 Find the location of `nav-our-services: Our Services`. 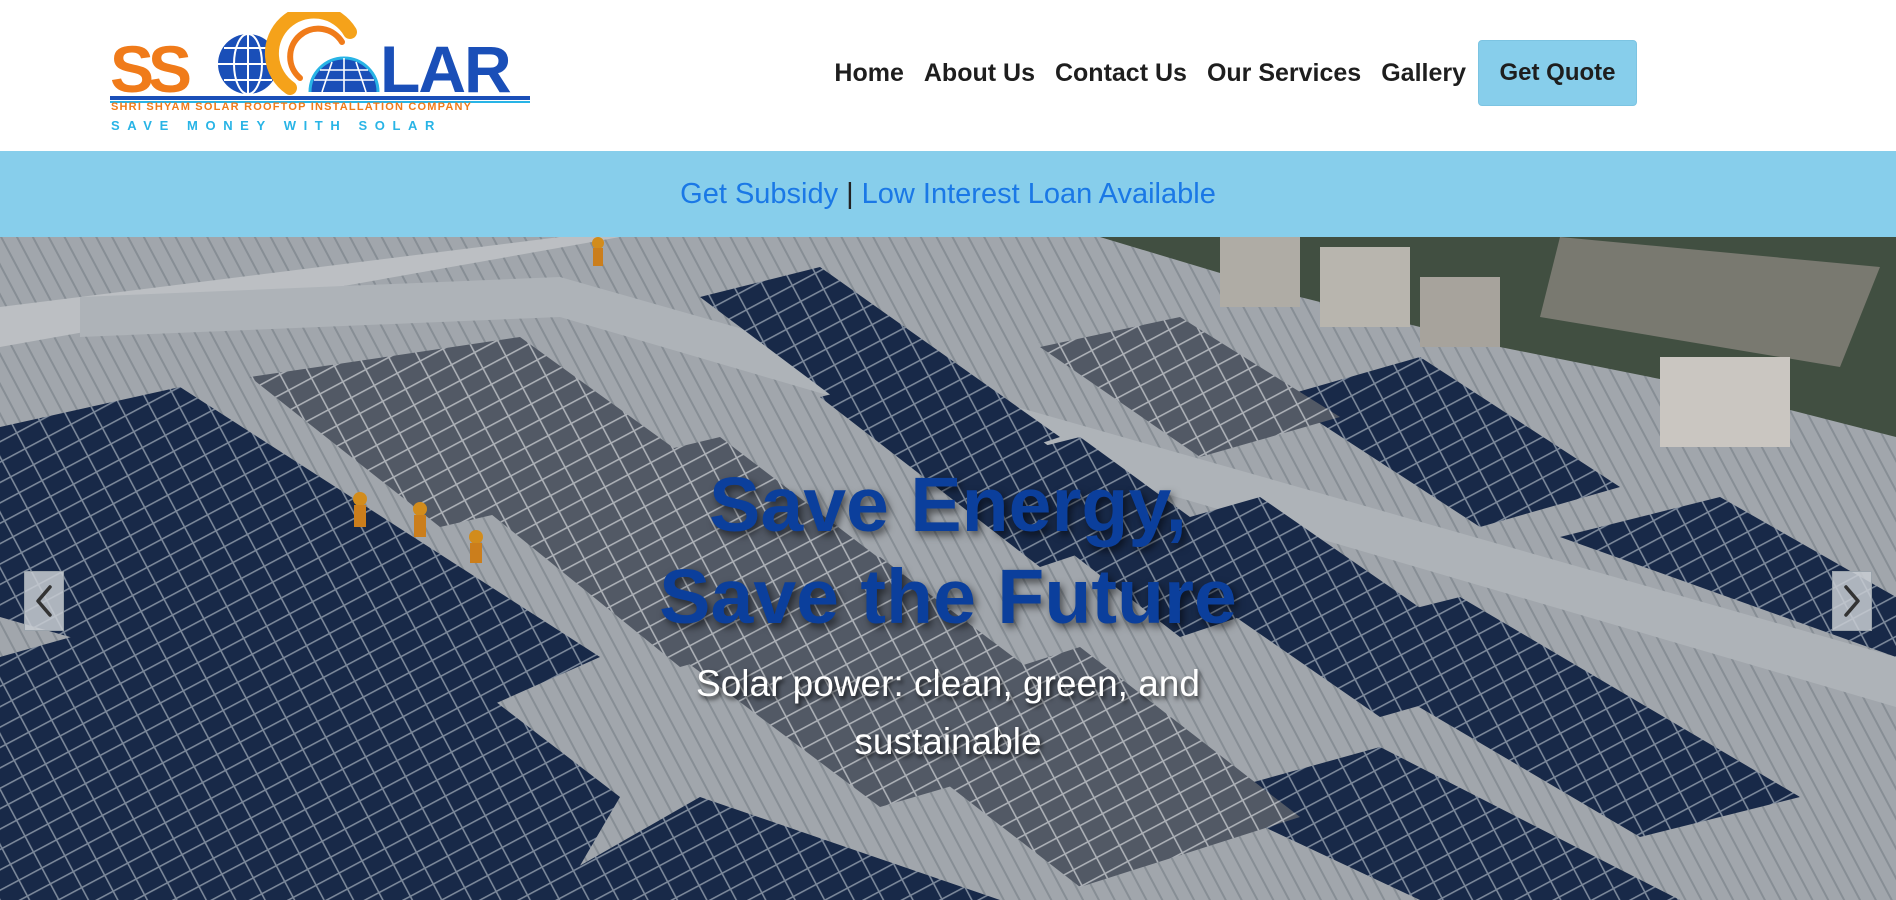

nav-our-services: Our Services is located at coordinates (1284, 73).